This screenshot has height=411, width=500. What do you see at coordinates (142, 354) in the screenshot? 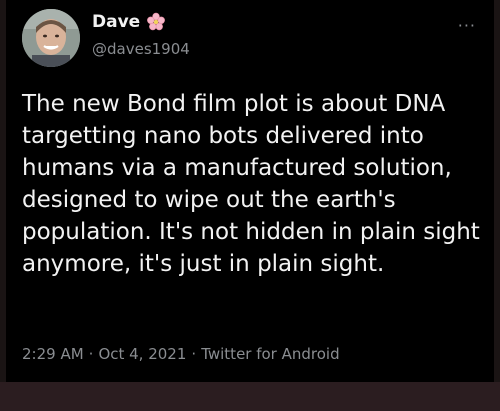
I see `tweet-date: Oct 4, 2021` at bounding box center [142, 354].